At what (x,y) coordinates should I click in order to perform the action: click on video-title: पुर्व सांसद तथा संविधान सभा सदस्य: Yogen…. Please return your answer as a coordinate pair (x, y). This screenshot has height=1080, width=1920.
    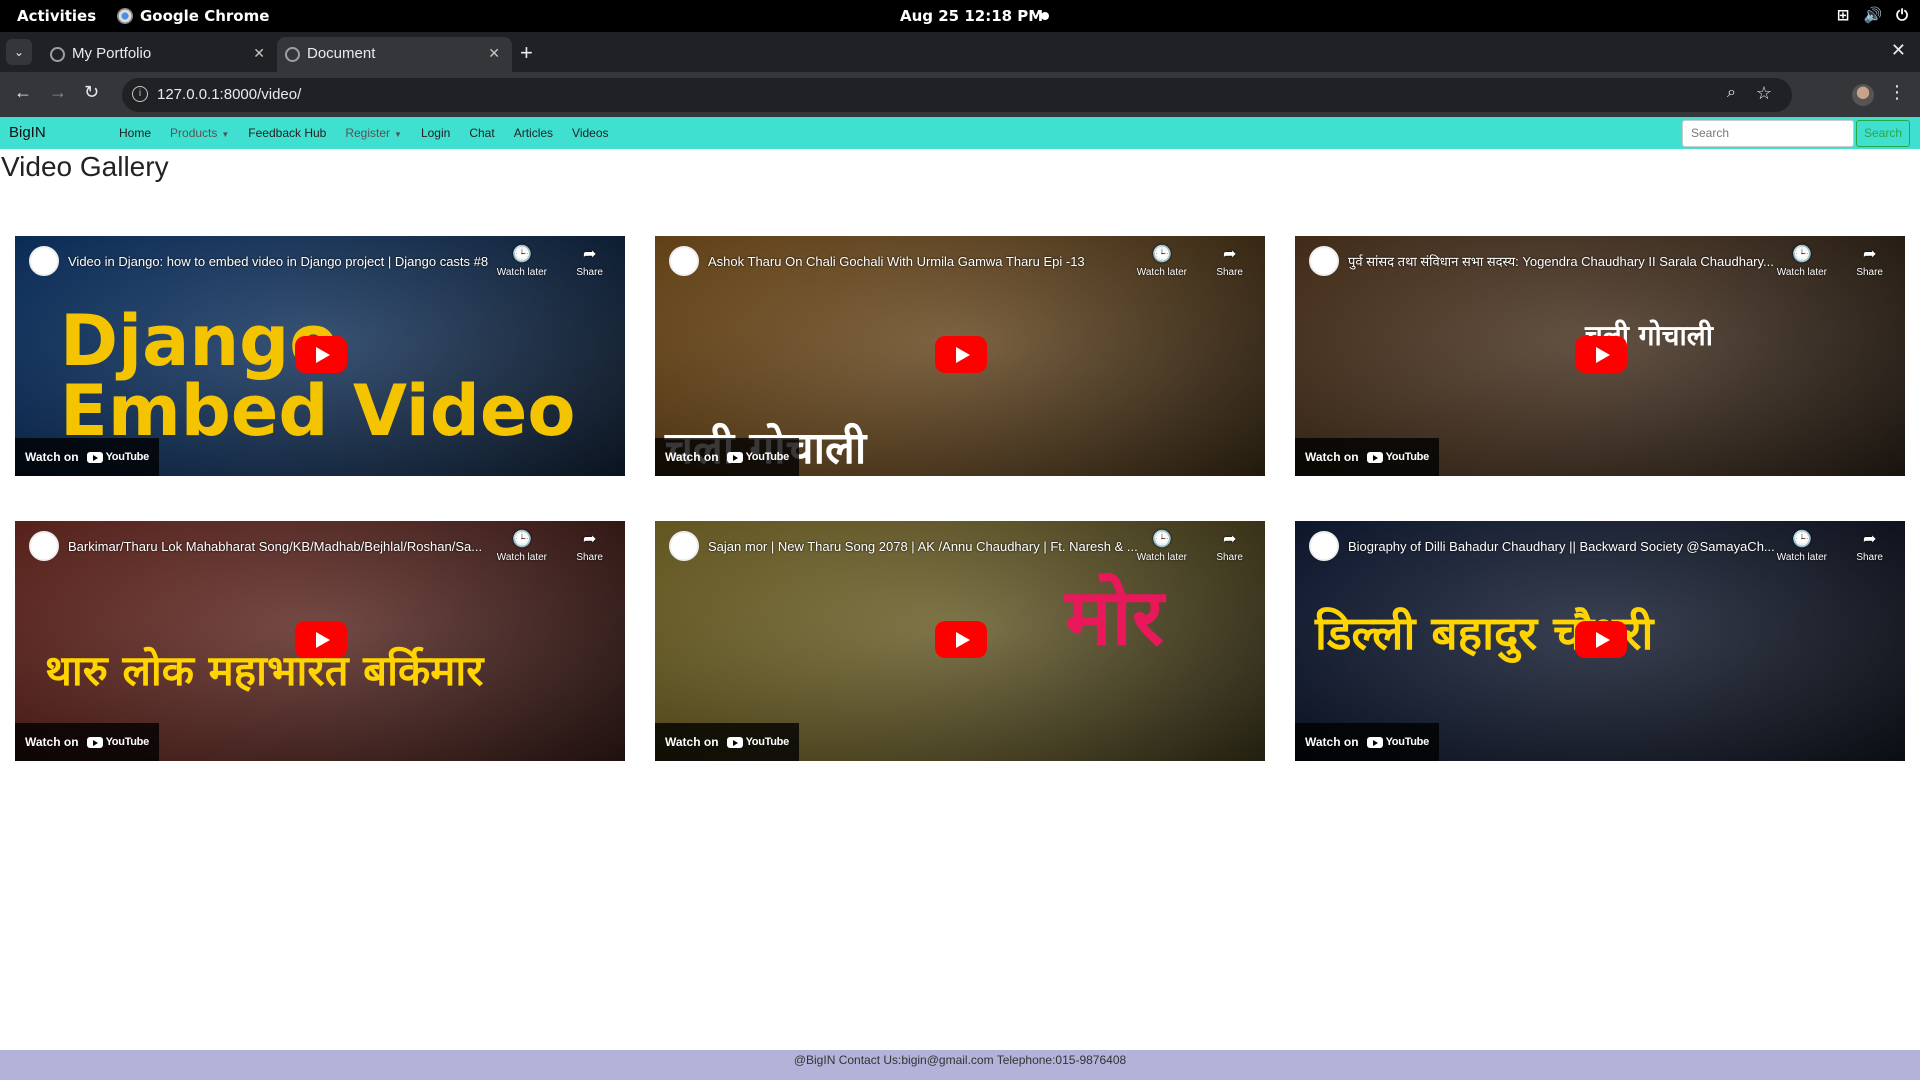
    Looking at the image, I should click on (1561, 261).